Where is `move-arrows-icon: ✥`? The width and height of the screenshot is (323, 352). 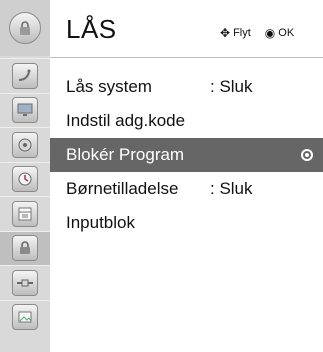
move-arrows-icon: ✥ is located at coordinates (225, 33).